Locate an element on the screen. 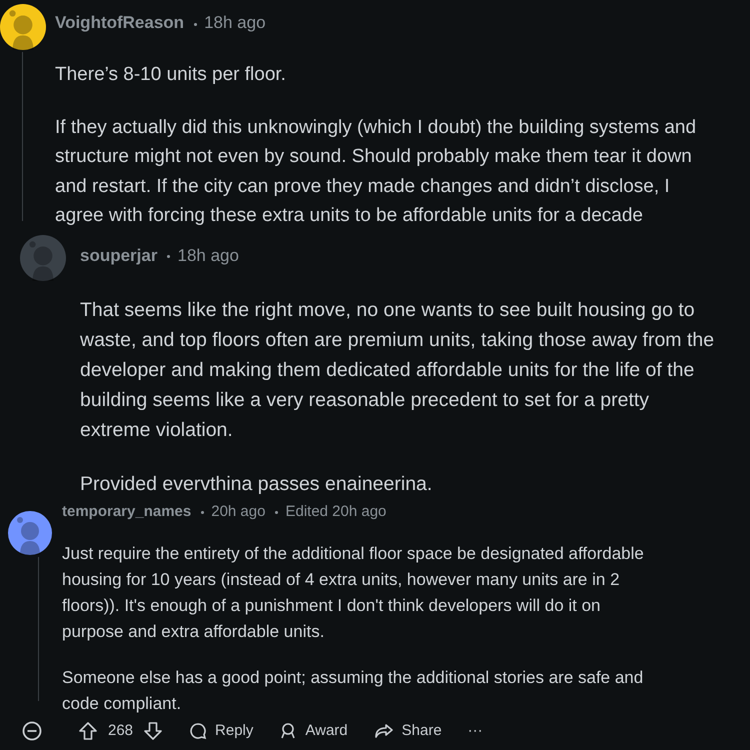 The image size is (750, 750). comment-text: Provided evervthina passes enaineerina. is located at coordinates (257, 483).